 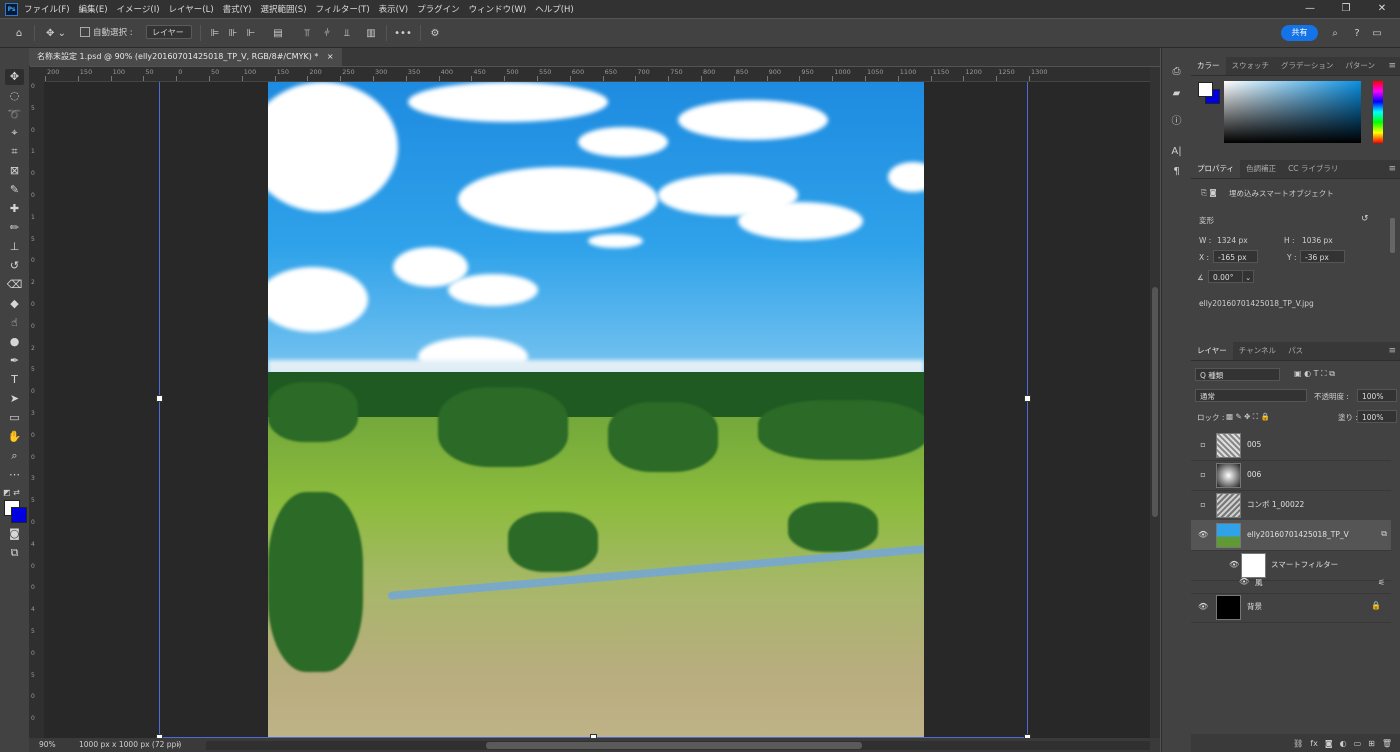 What do you see at coordinates (1360, 66) in the screenshot?
I see `tab-patterns: パターン` at bounding box center [1360, 66].